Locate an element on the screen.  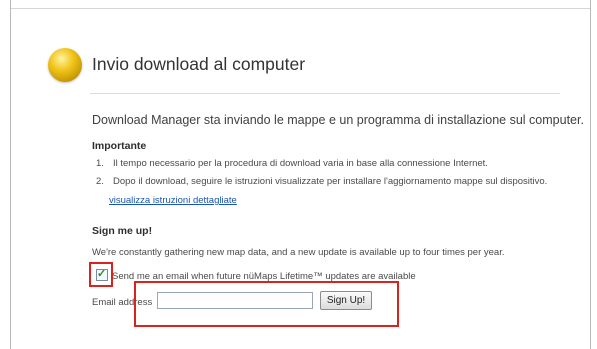
signup-heading: Sign me up! is located at coordinates (122, 231).